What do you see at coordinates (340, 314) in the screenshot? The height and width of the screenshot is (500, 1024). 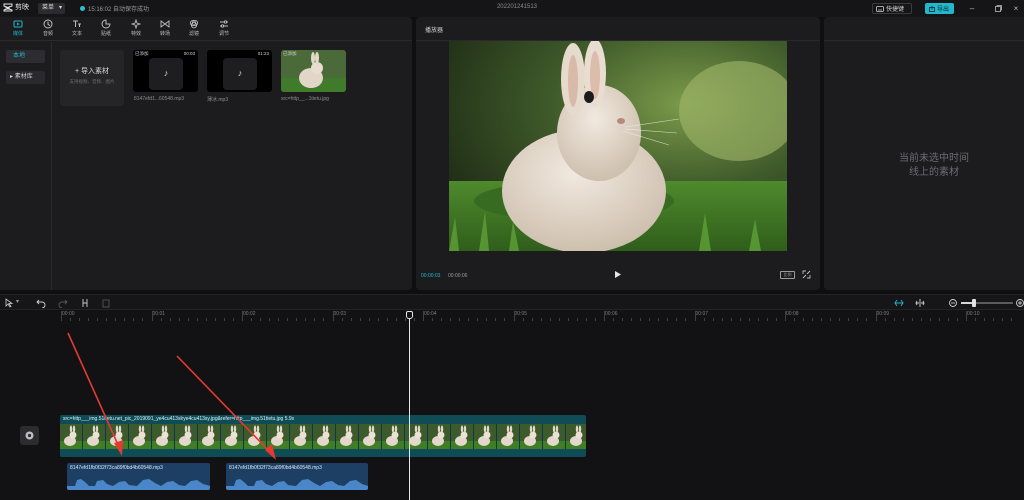 I see `ruler-label: 00:03` at bounding box center [340, 314].